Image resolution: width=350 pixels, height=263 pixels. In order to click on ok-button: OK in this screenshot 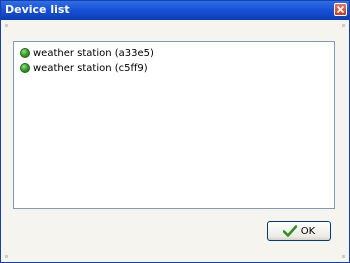, I will do `click(299, 231)`.